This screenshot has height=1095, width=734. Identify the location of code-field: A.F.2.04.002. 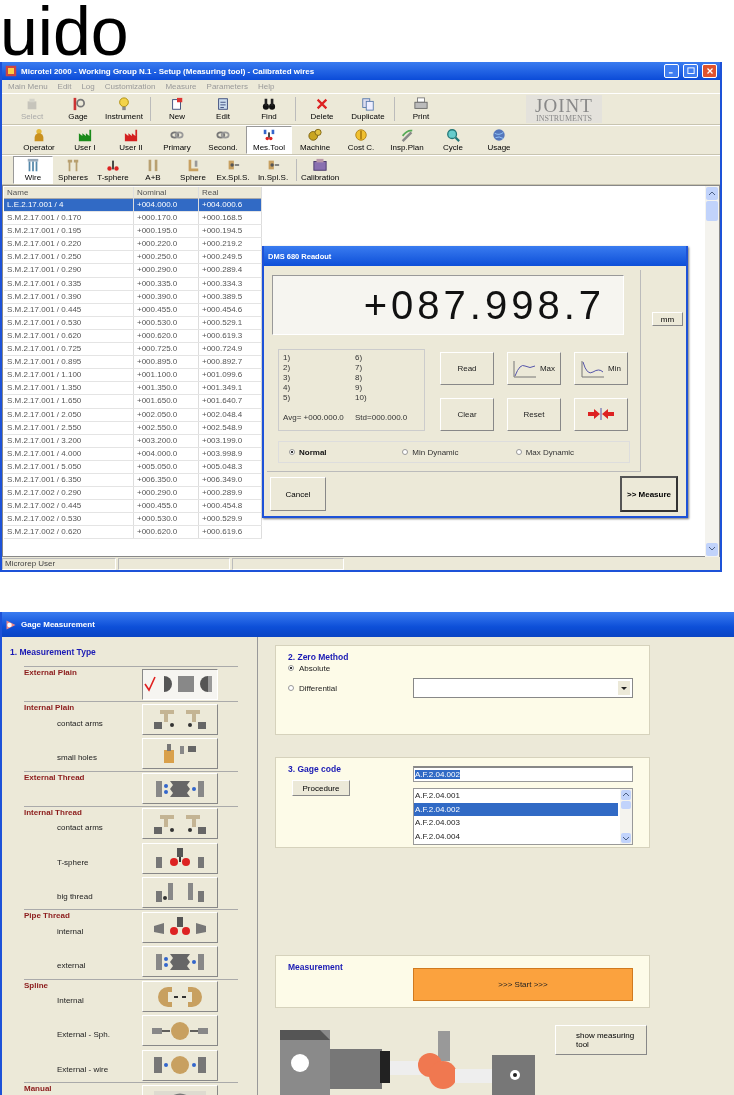
(523, 774).